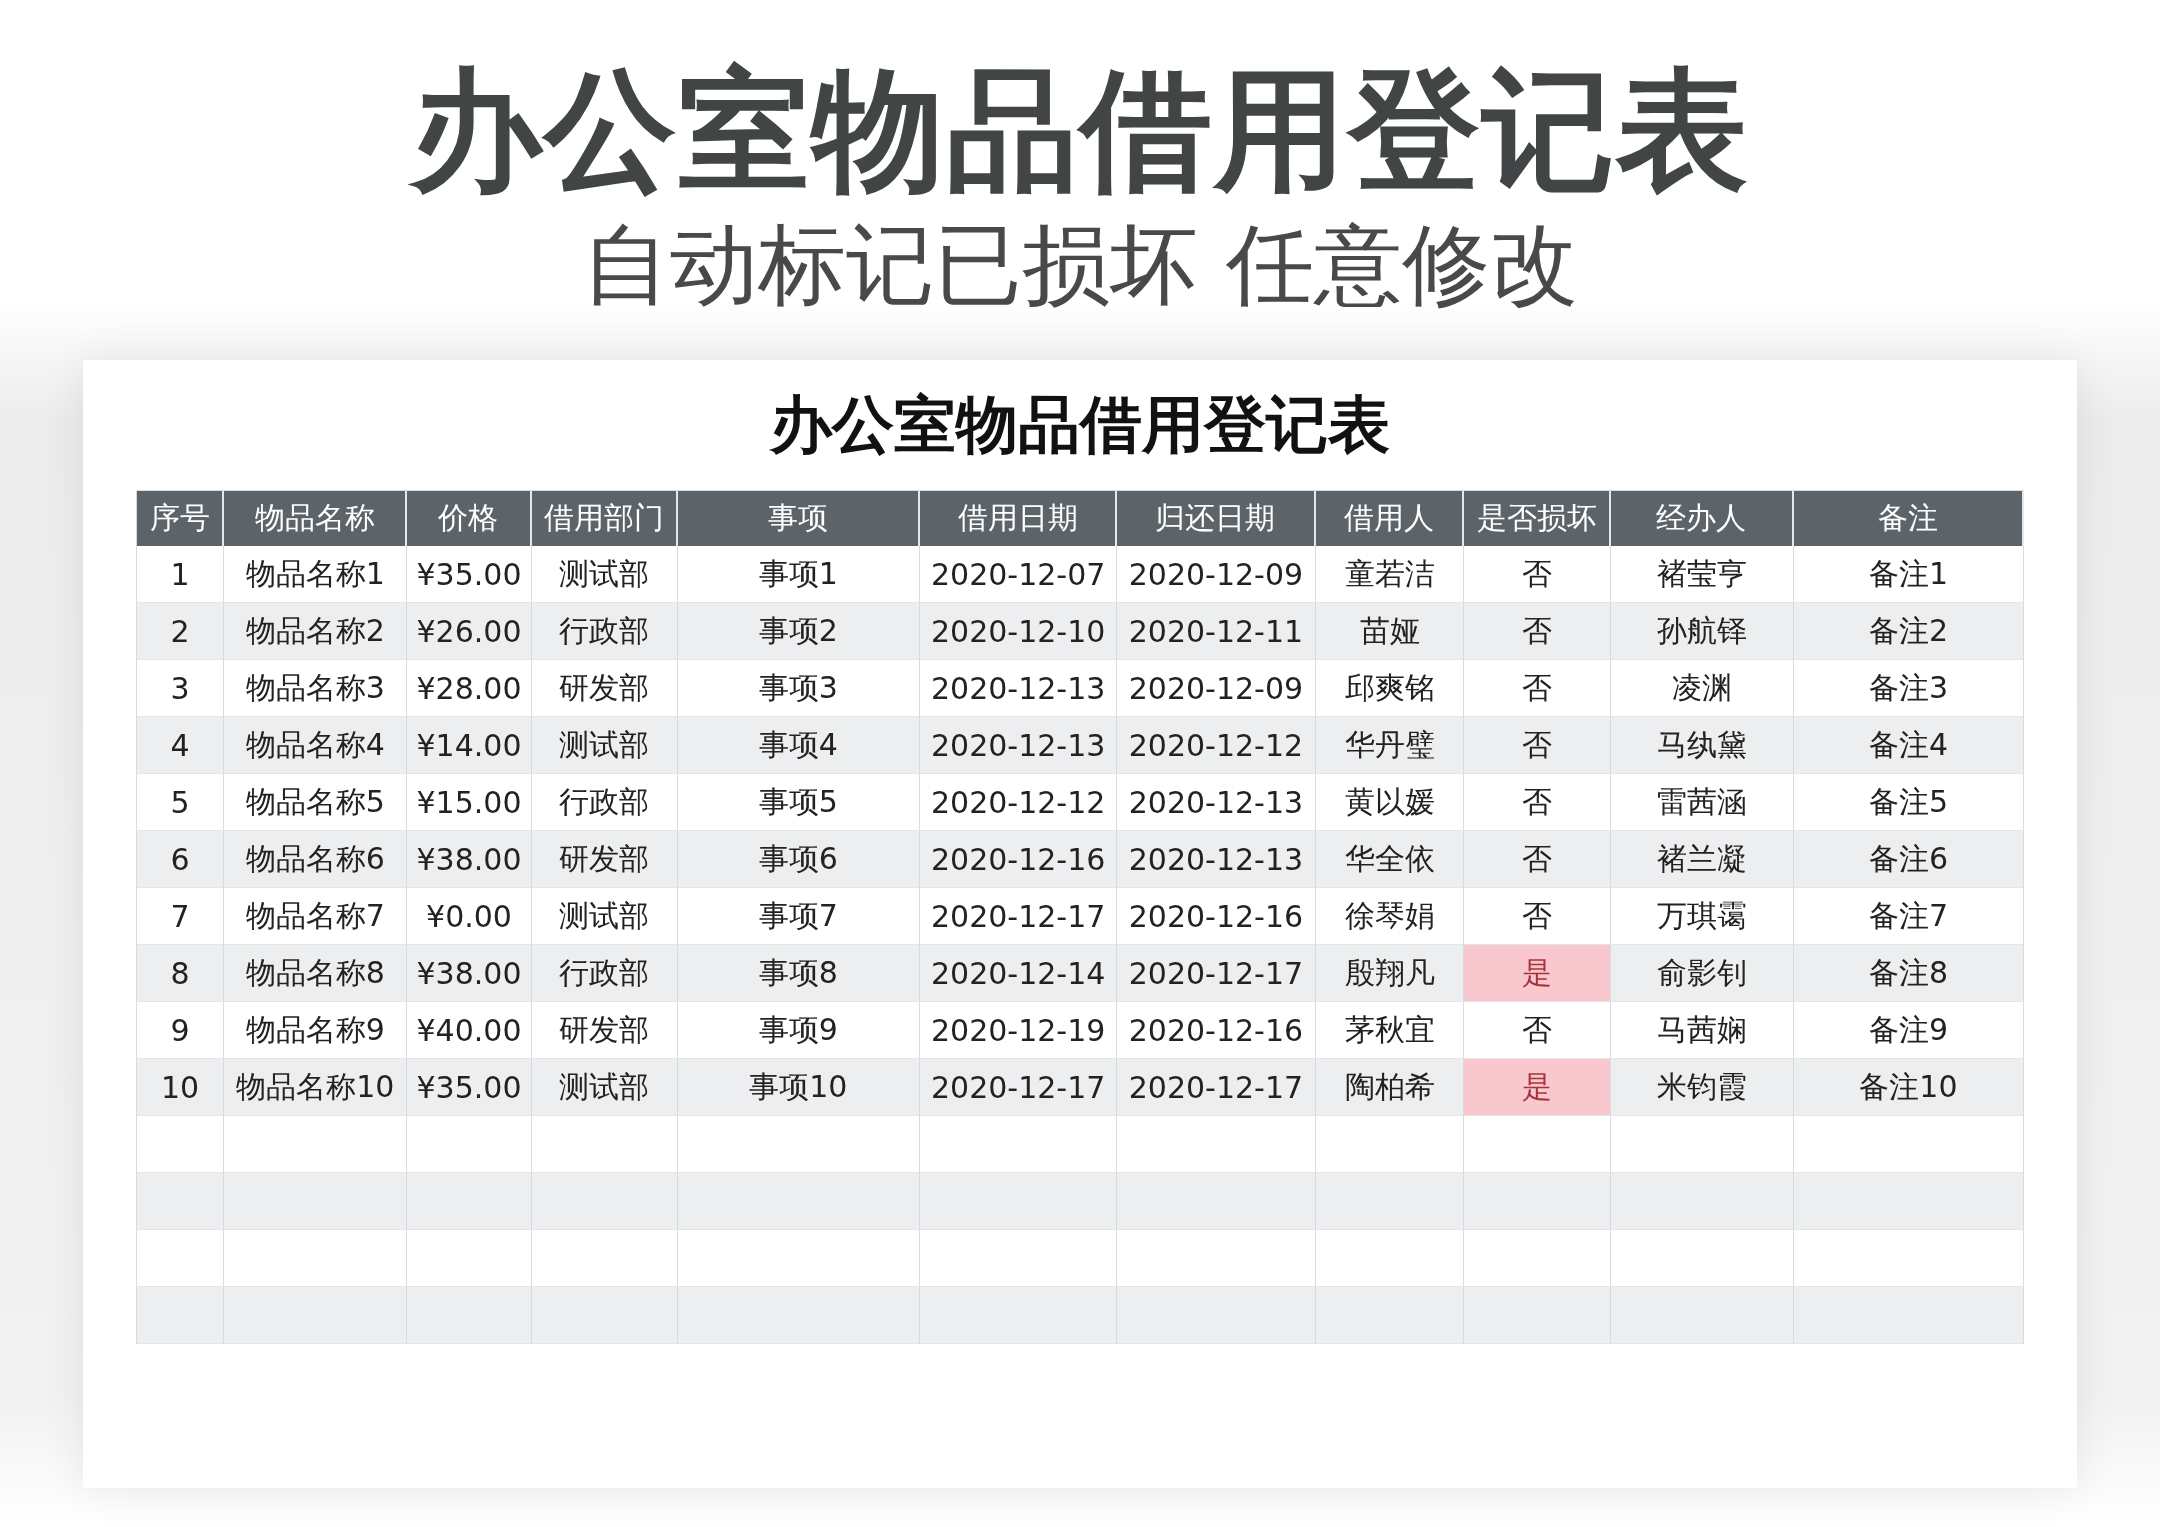 Image resolution: width=2160 pixels, height=1527 pixels. What do you see at coordinates (1908, 745) in the screenshot?
I see `table-cell: 备注4` at bounding box center [1908, 745].